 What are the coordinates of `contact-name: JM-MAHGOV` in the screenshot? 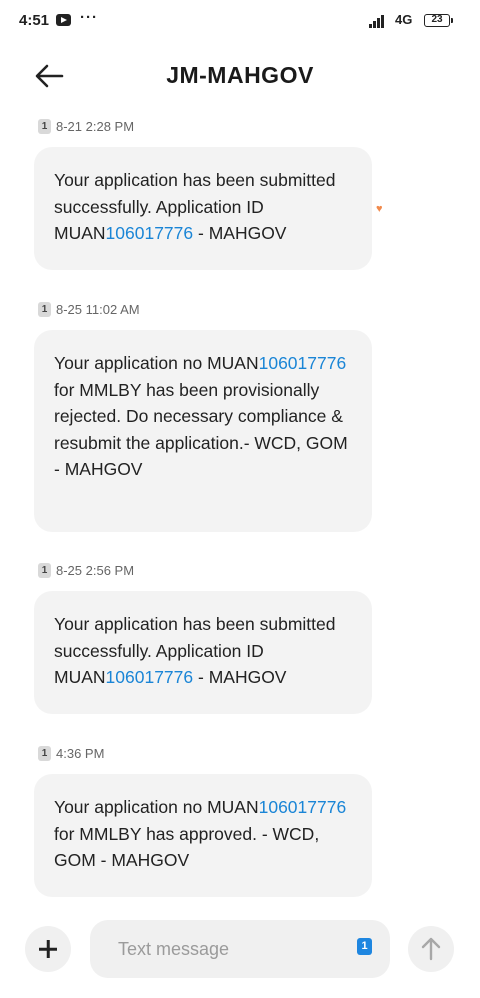 It's located at (240, 75).